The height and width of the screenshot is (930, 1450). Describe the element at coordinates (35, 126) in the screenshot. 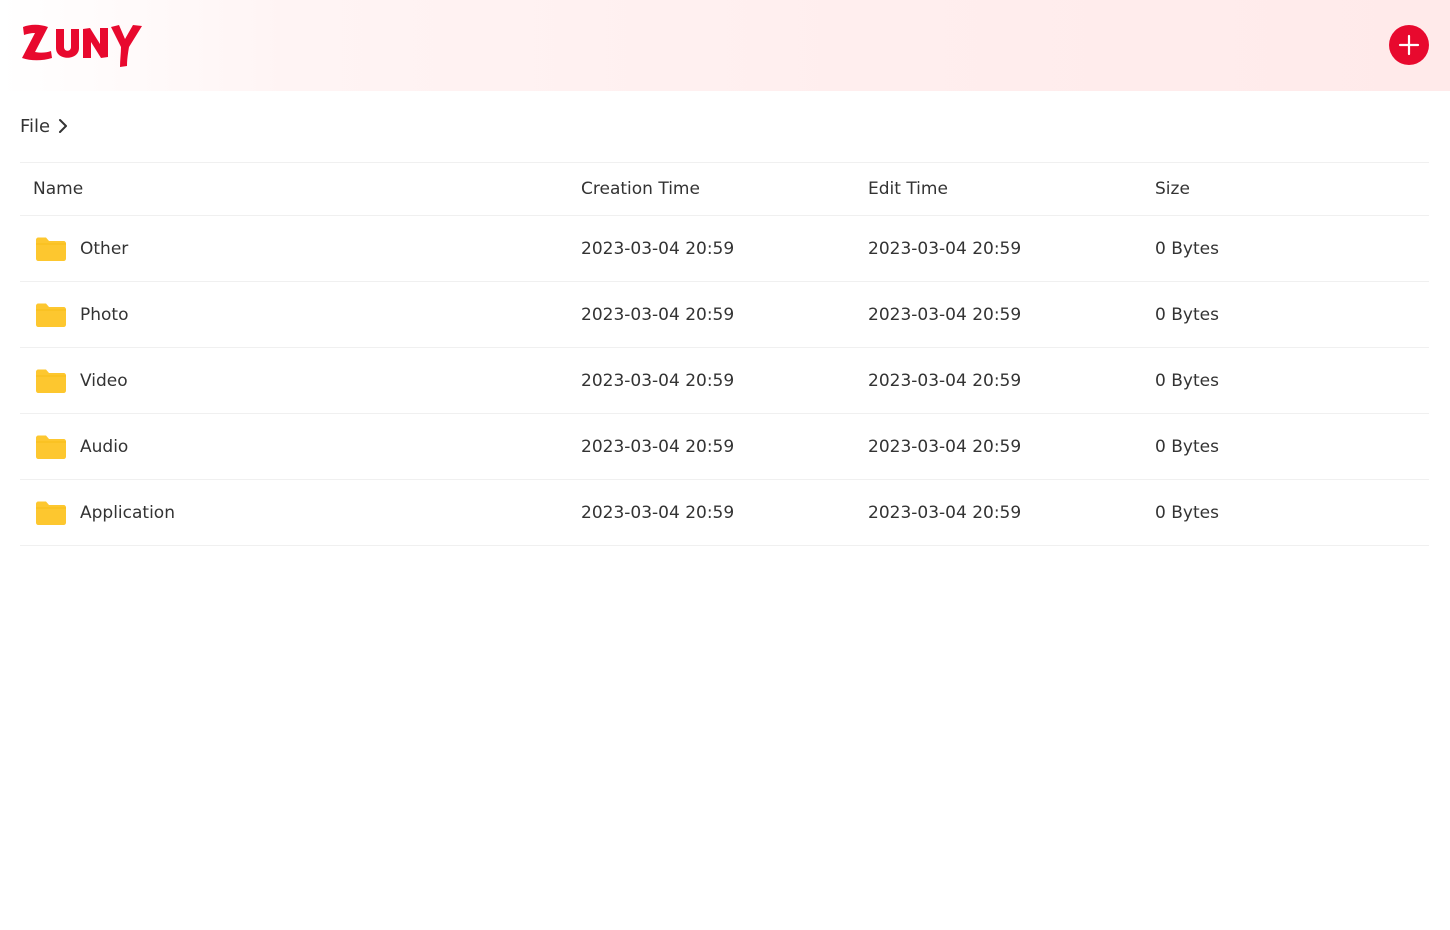

I see `breadcrumb-item-file: File` at that location.